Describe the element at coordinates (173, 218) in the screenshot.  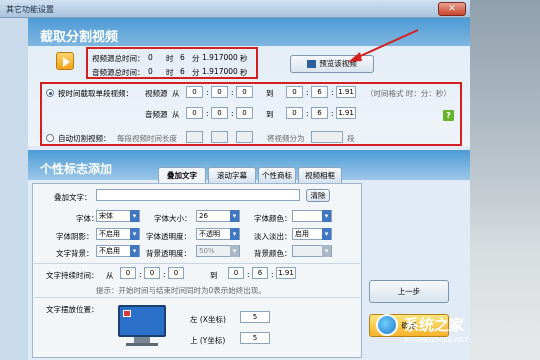
I see `font-size-label: 字体大小：` at that location.